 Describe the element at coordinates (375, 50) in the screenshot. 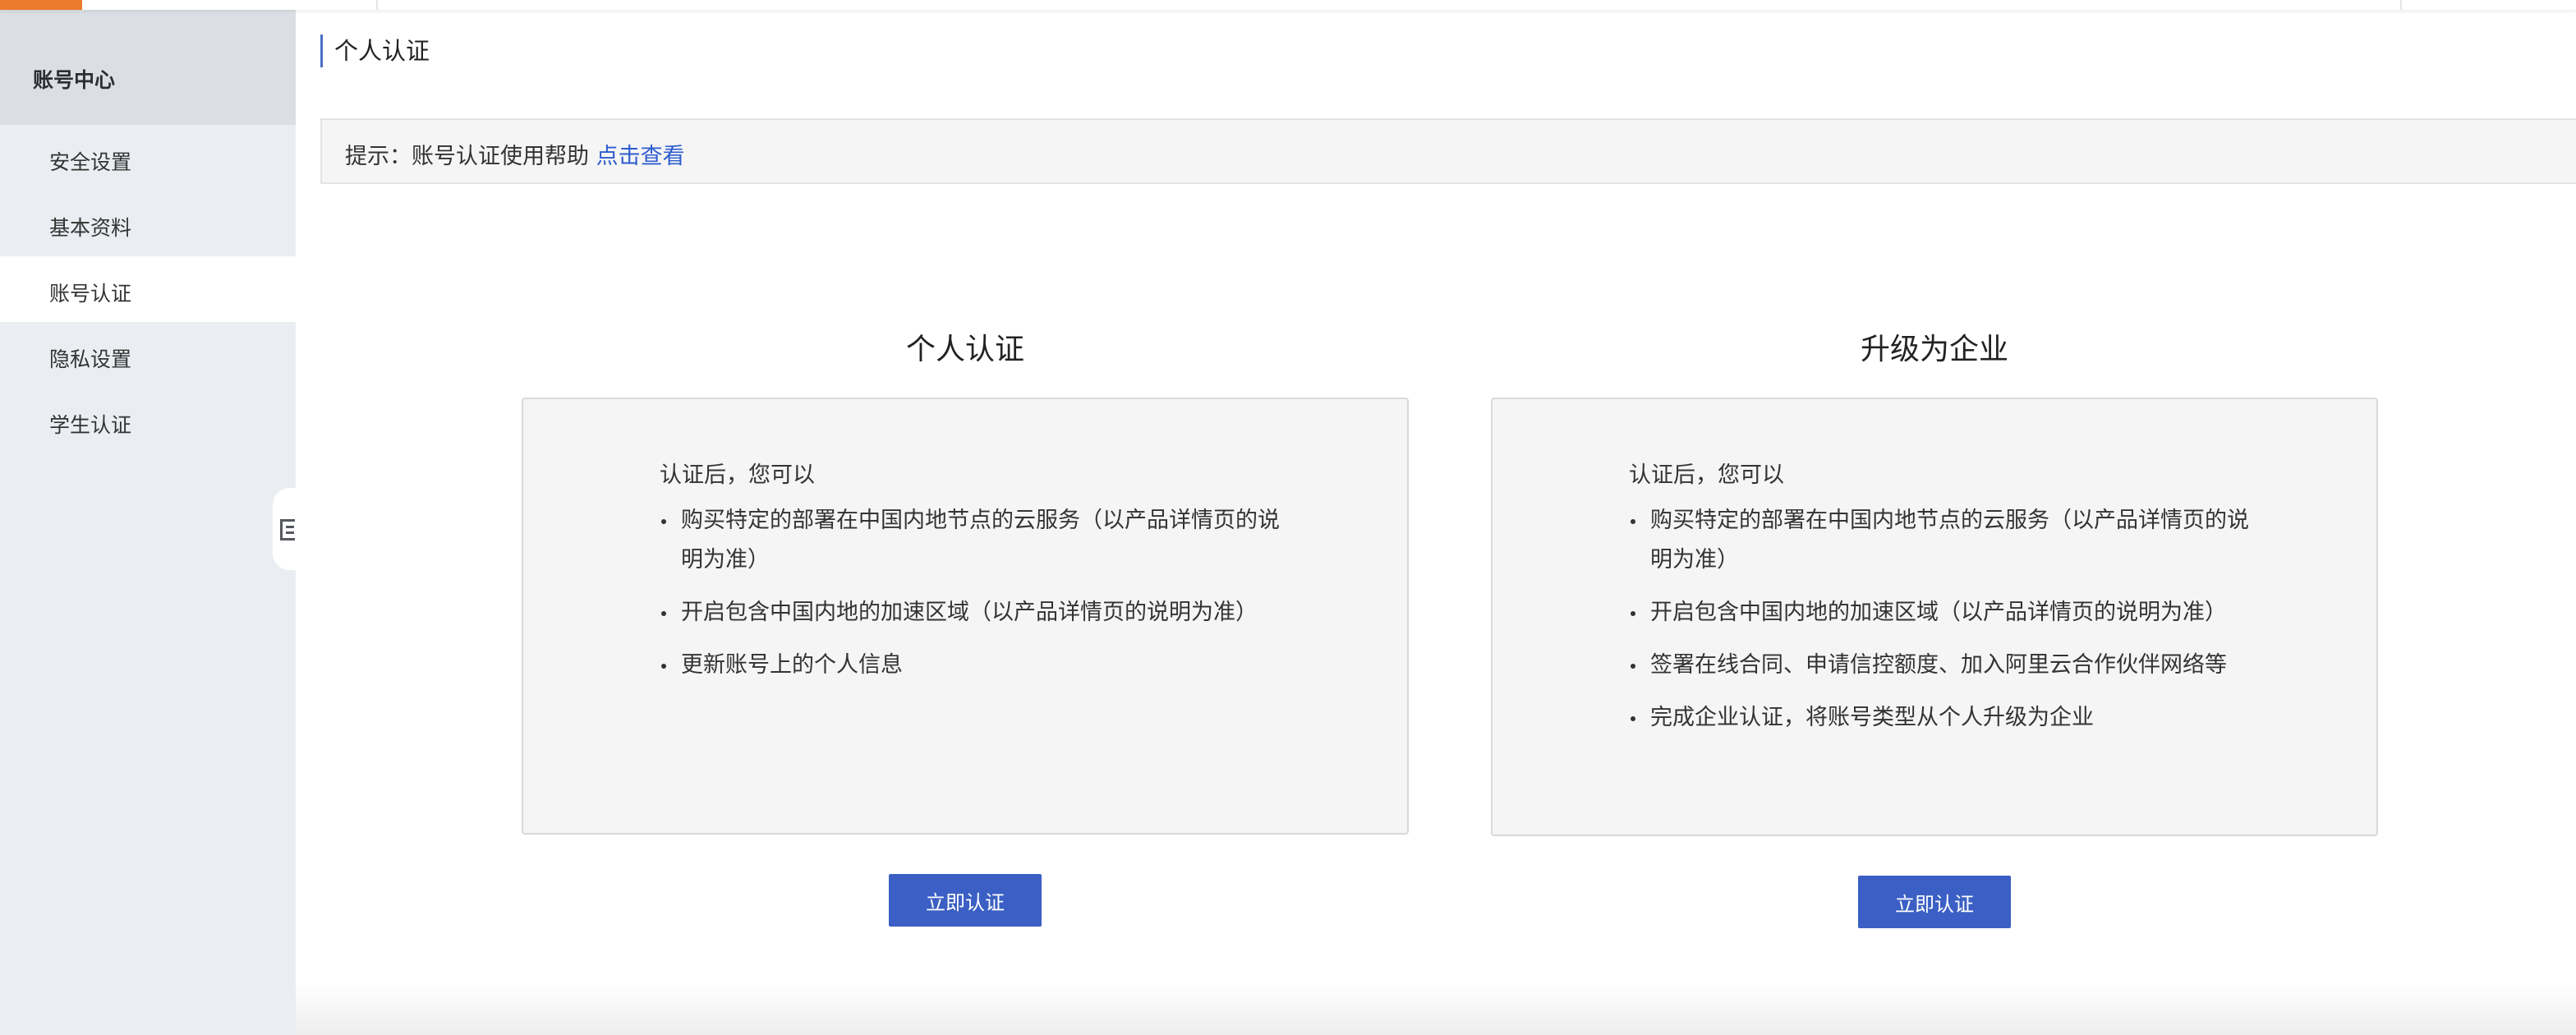

I see `page-title: 个人认证` at that location.